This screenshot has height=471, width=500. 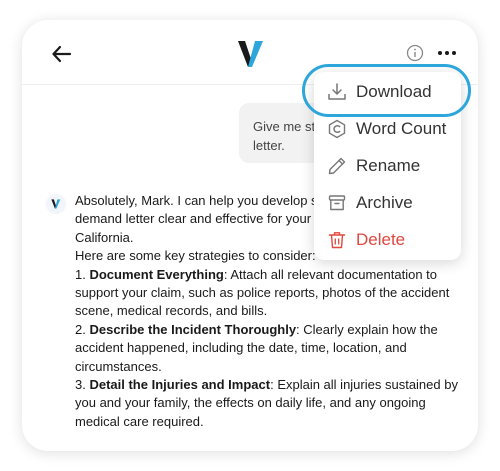 I want to click on download-icon, so click(x=337, y=92).